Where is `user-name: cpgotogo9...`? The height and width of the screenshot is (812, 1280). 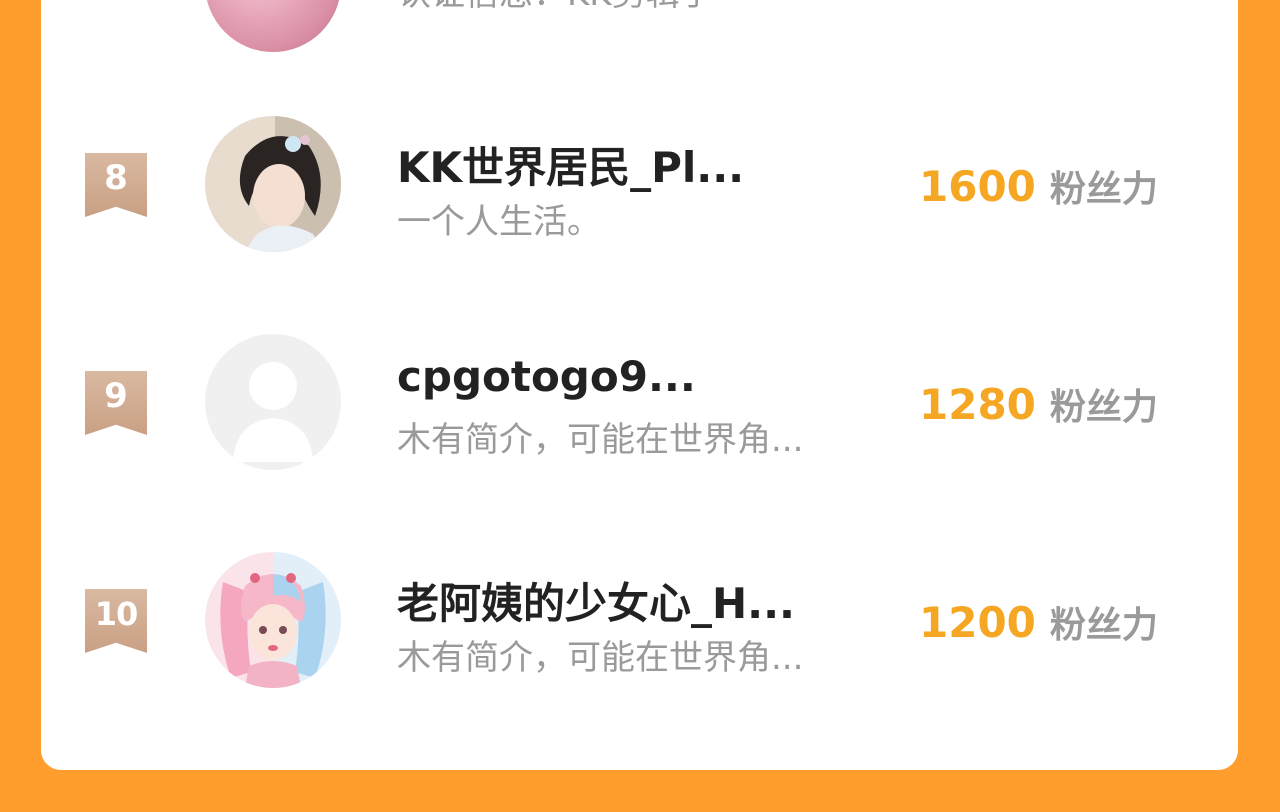 user-name: cpgotogo9... is located at coordinates (546, 376).